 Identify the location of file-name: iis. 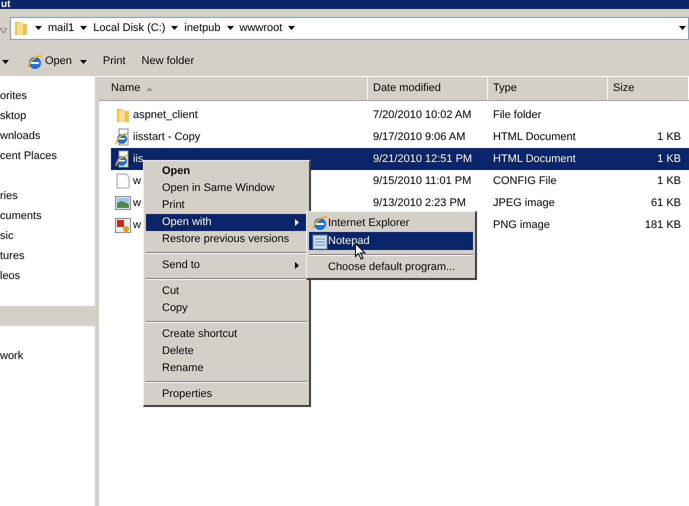
(138, 159).